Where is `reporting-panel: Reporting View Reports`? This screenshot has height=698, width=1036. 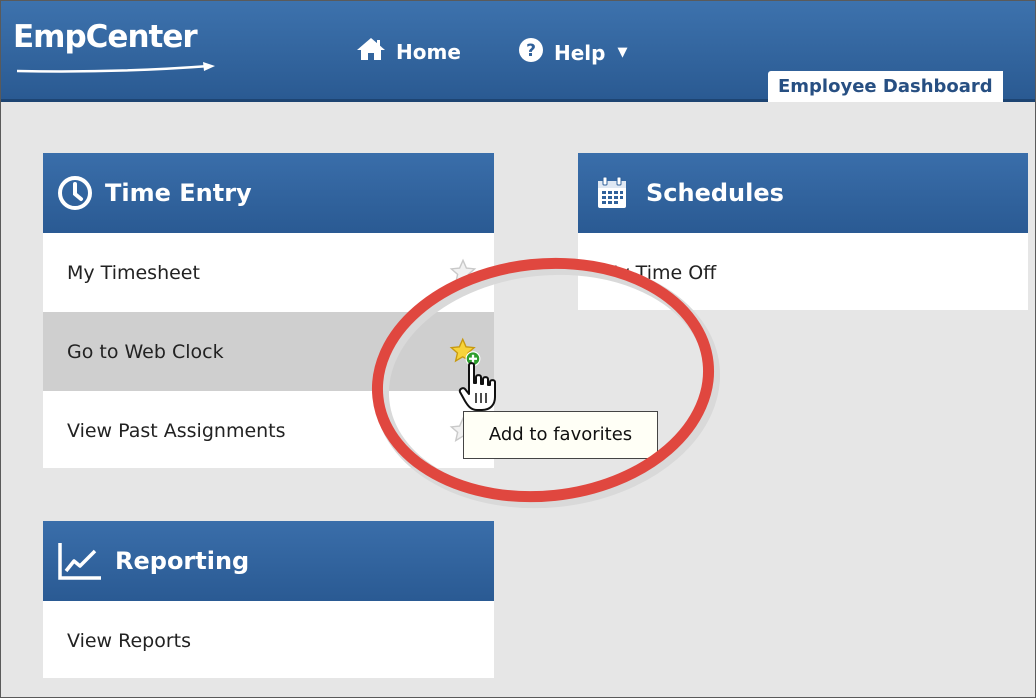 reporting-panel: Reporting View Reports is located at coordinates (268, 599).